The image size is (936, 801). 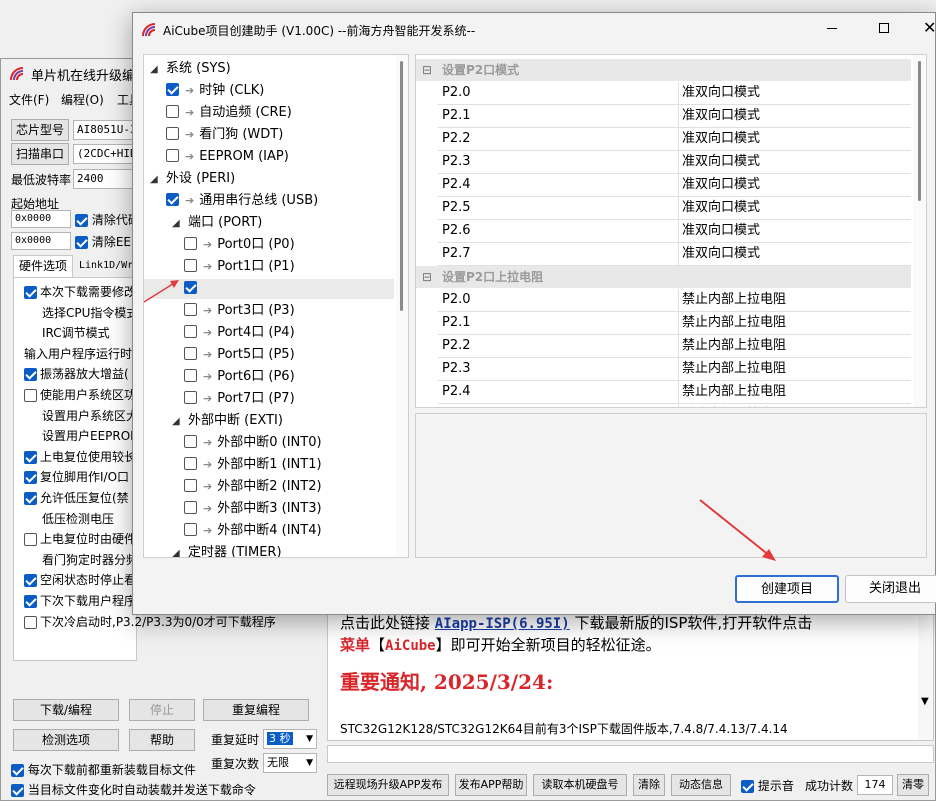 I want to click on hw-option-5: 使能用户系统区功, so click(x=80, y=395).